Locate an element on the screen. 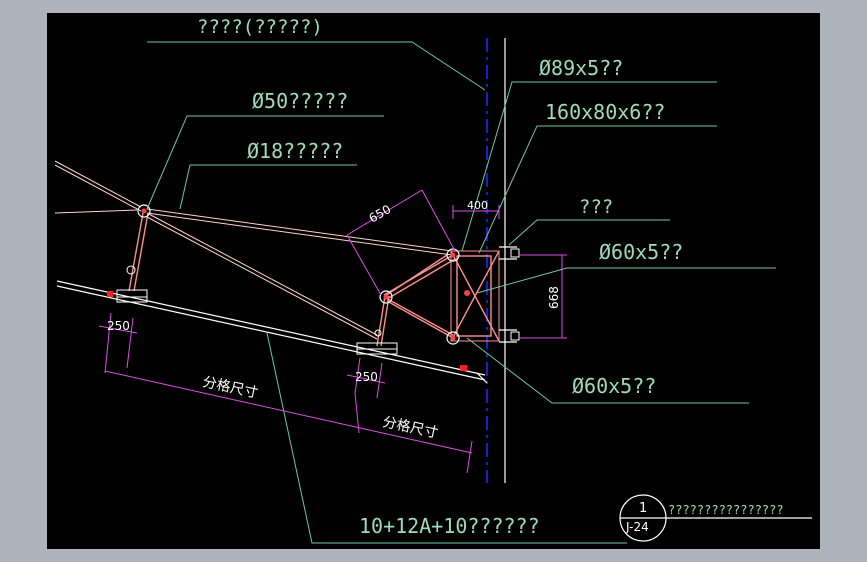 Image resolution: width=867 pixels, height=562 pixels. grid-size-left: 分格尺寸 is located at coordinates (230, 387).